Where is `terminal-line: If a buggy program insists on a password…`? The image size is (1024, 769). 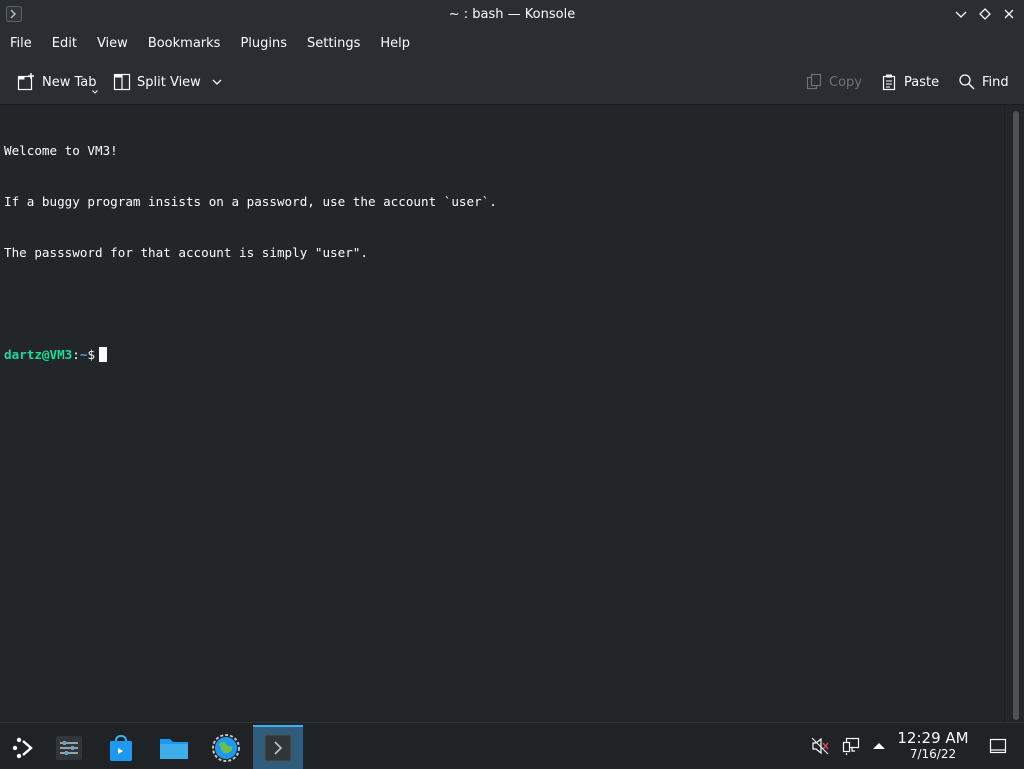 terminal-line: If a buggy program insists on a password… is located at coordinates (250, 201).